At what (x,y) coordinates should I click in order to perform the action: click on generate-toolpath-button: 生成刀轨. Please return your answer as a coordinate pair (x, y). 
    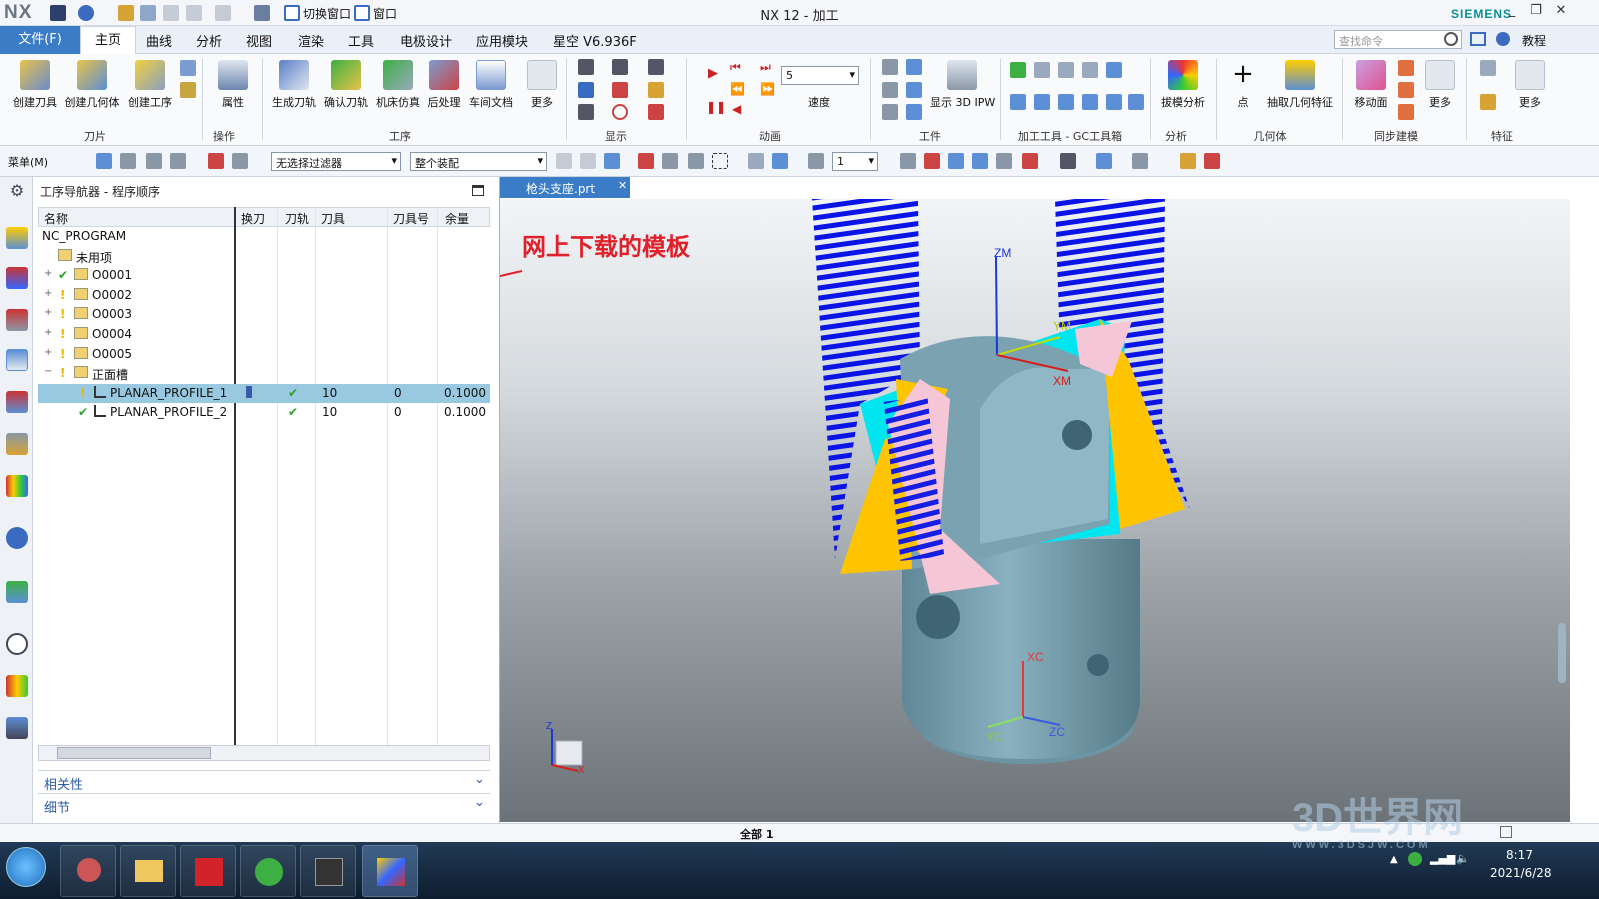
    Looking at the image, I should click on (294, 85).